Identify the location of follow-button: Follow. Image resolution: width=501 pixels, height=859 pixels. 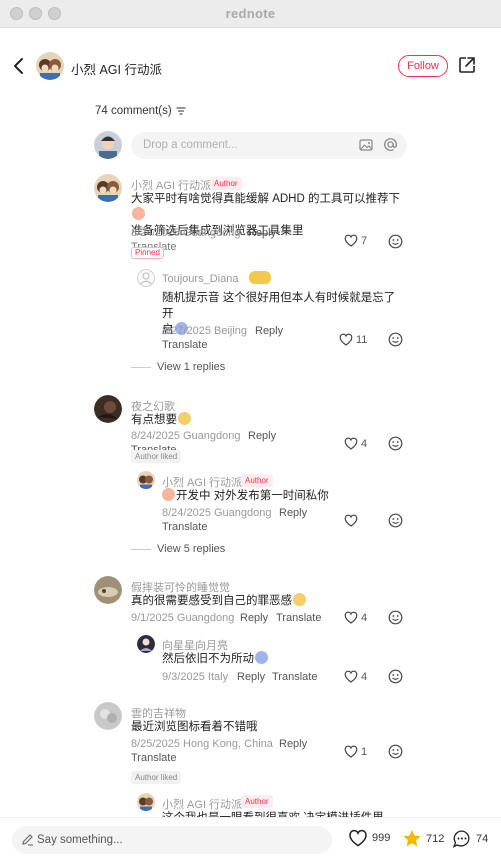
(423, 66).